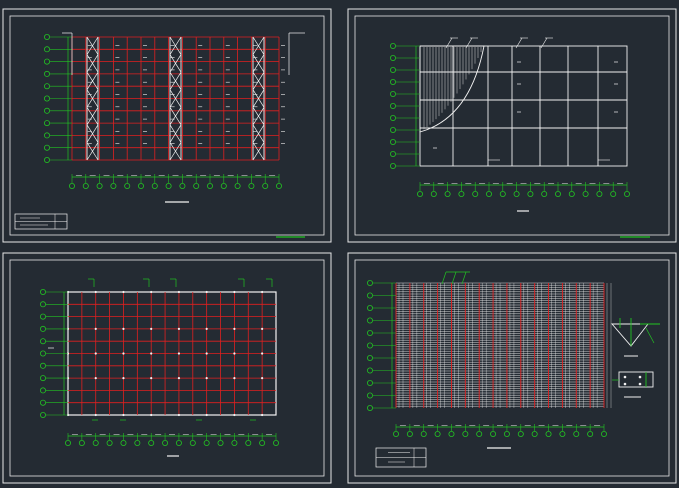 The width and height of the screenshot is (679, 488). I want to click on opening-outline, so click(452, 89).